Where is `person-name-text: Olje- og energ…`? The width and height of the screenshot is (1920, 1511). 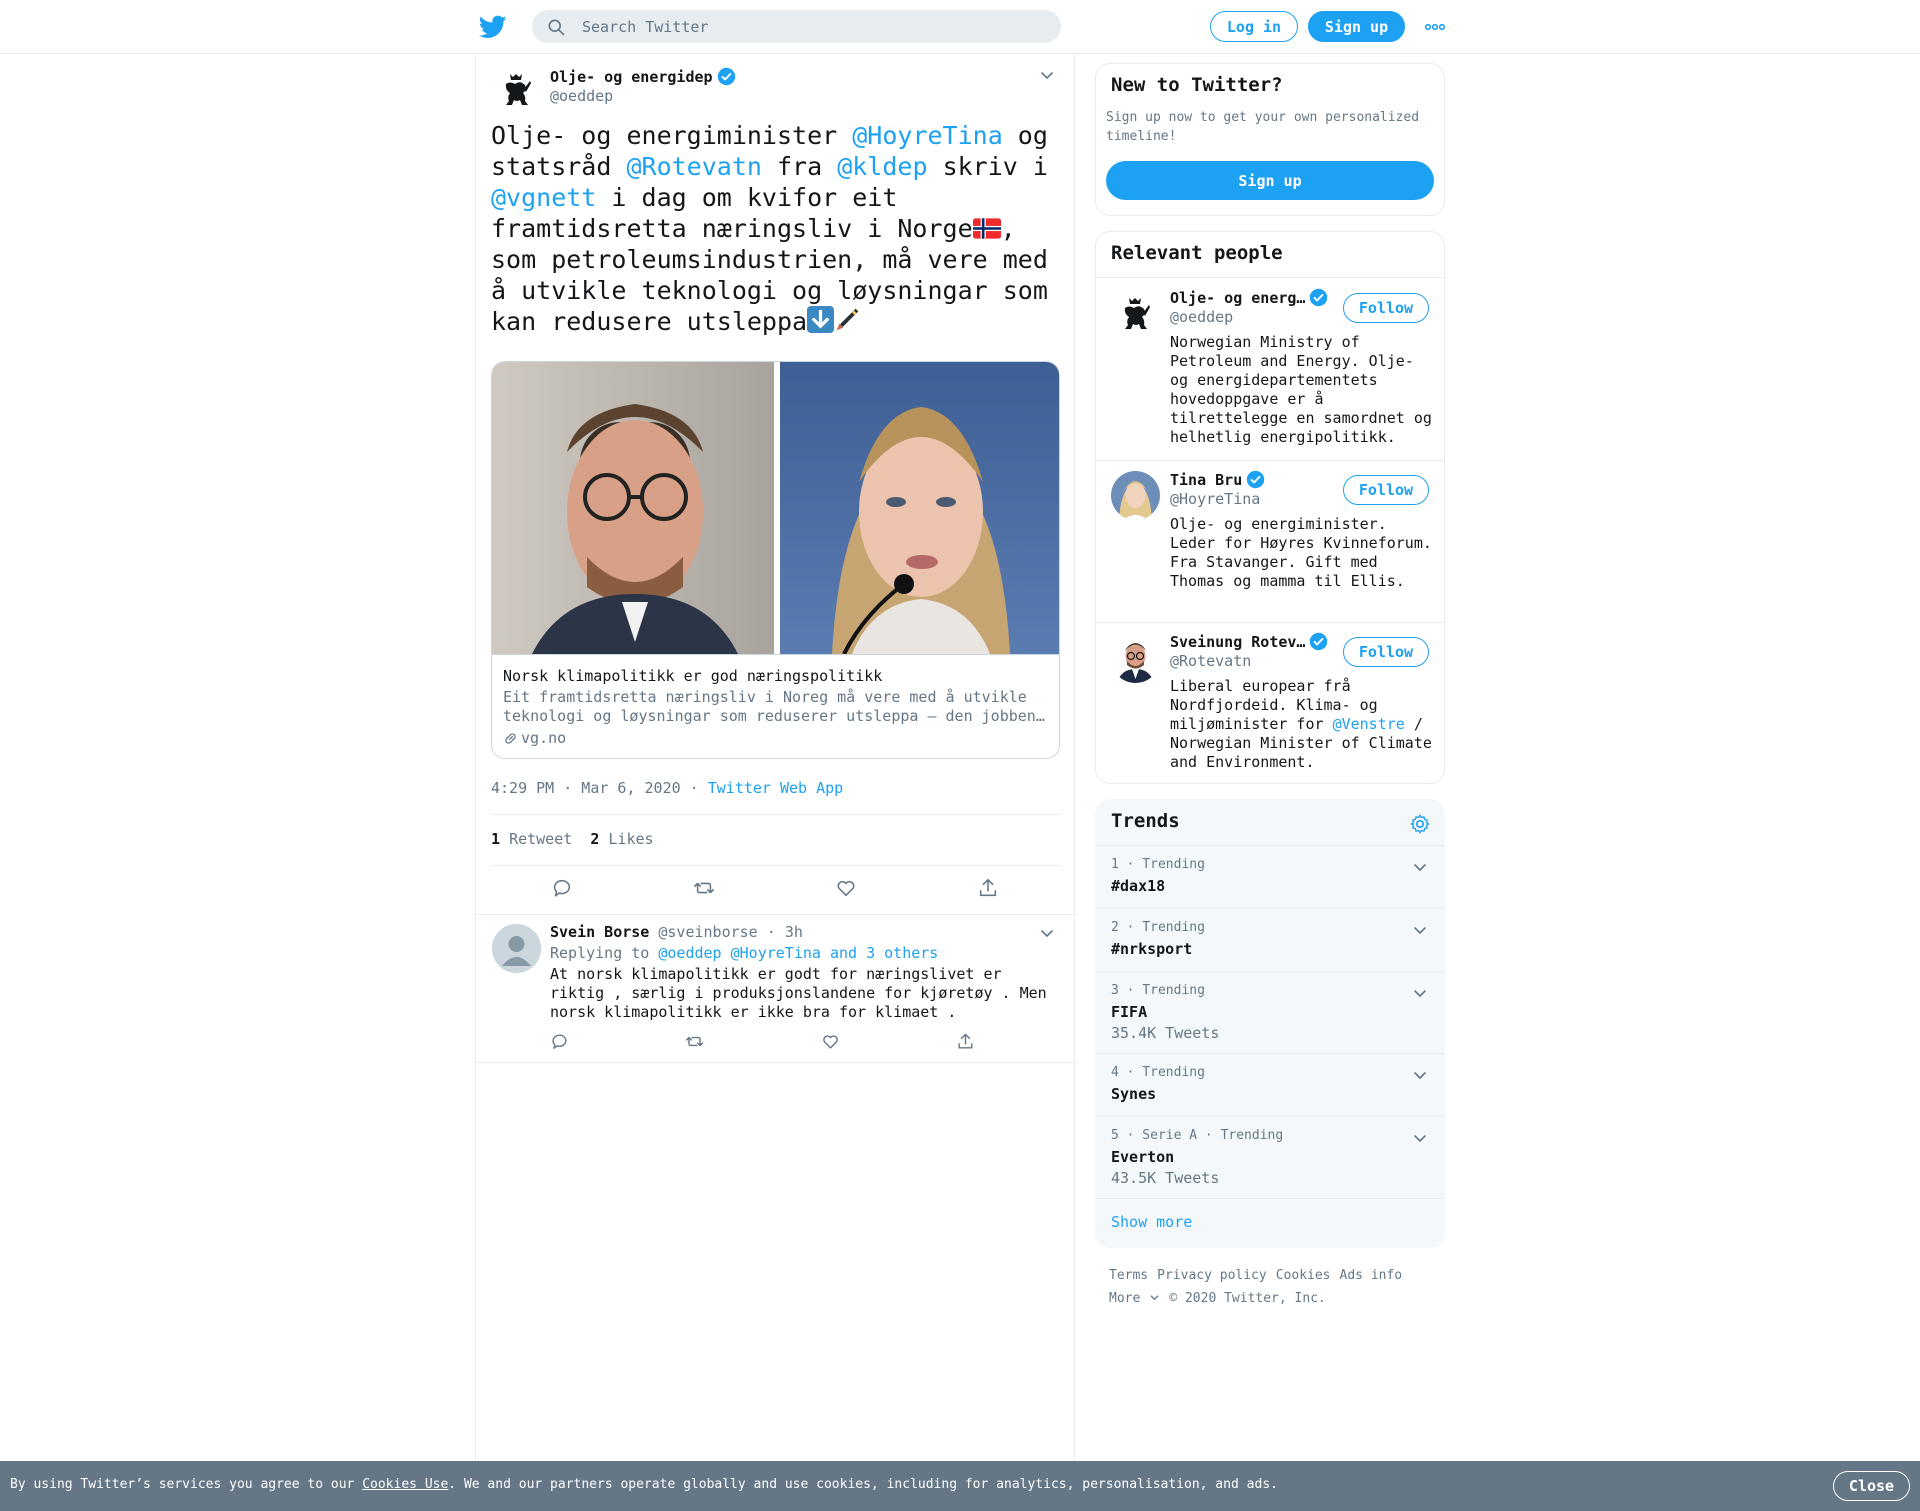
person-name-text: Olje- og energ… is located at coordinates (1237, 298).